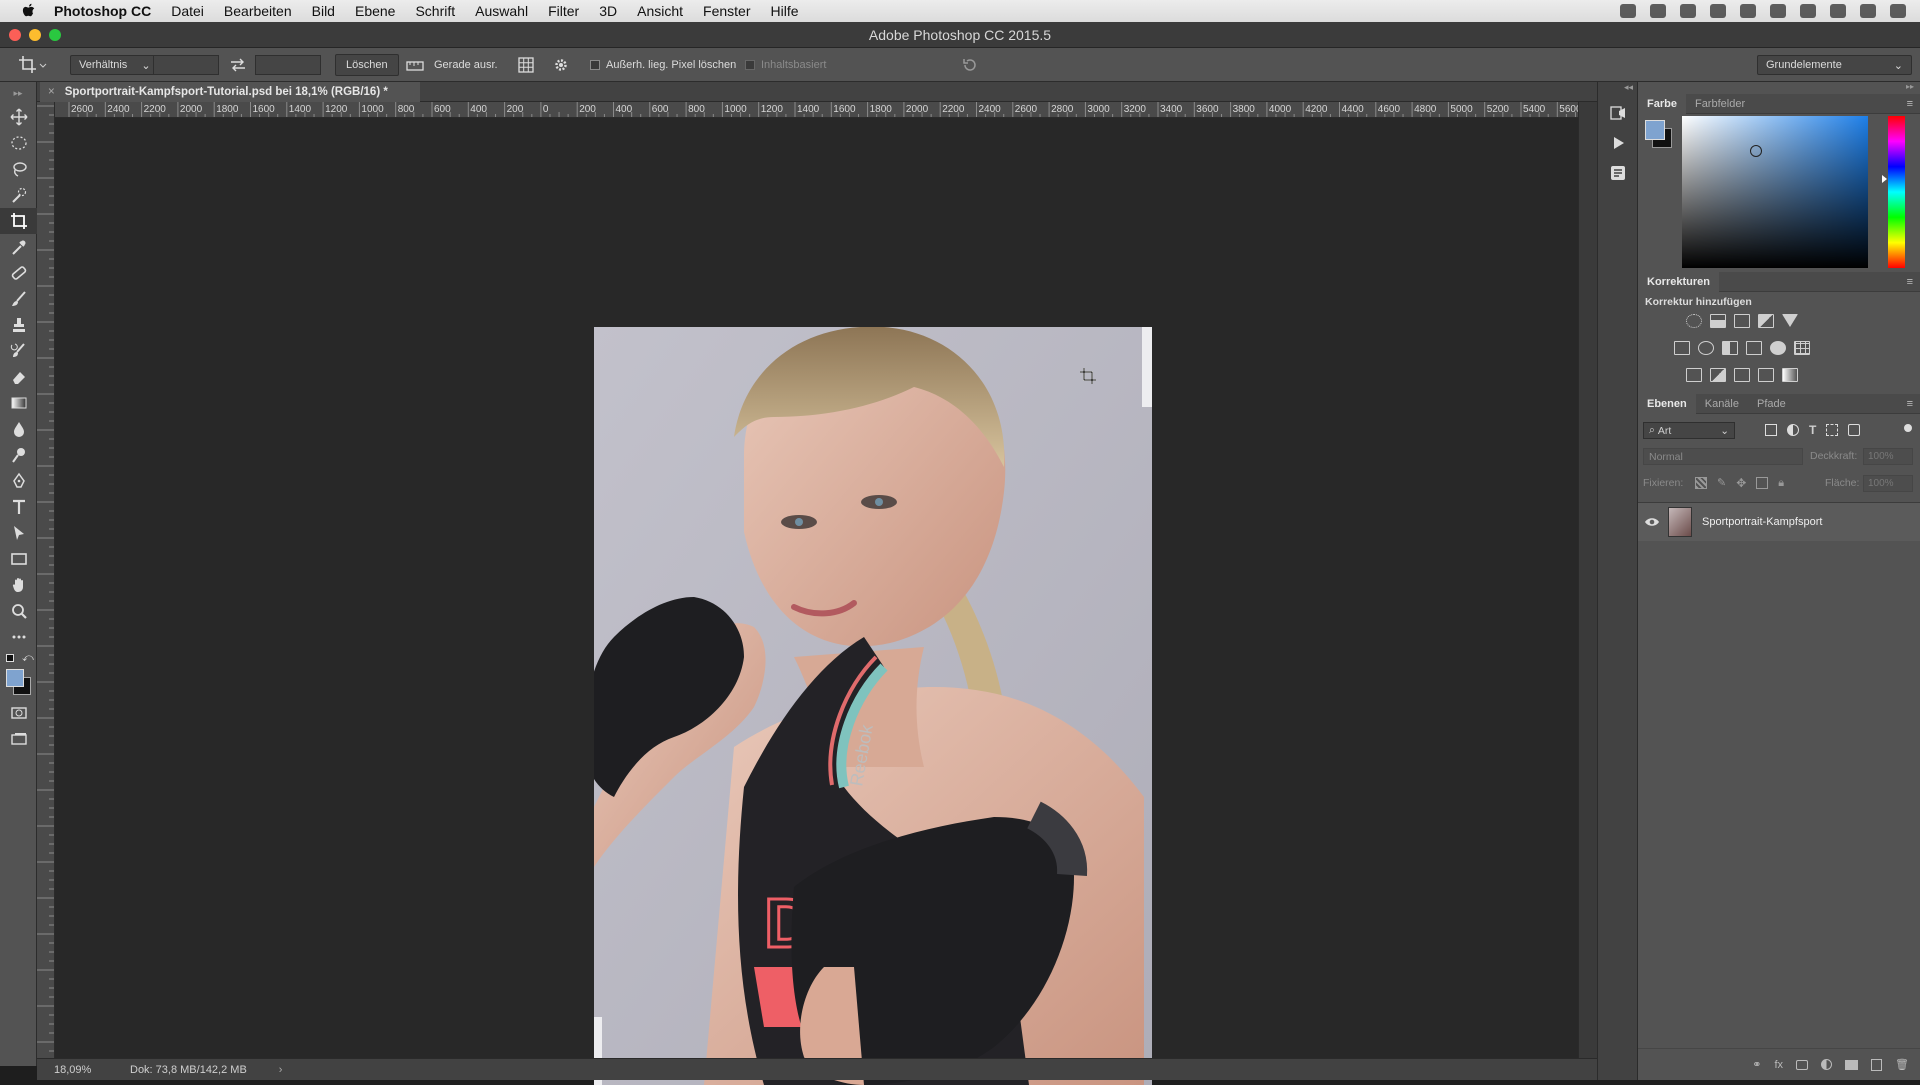  Describe the element at coordinates (1754, 348) in the screenshot. I see `photo-filter-icon` at that location.